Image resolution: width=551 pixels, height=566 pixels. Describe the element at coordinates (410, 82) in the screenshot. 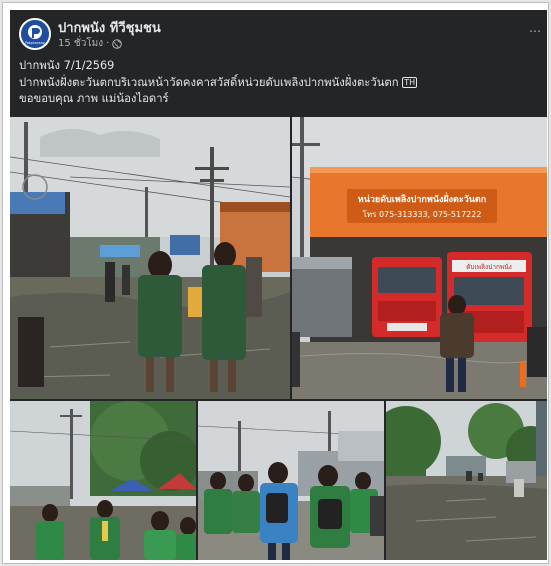

I see `language-tag: TH` at that location.